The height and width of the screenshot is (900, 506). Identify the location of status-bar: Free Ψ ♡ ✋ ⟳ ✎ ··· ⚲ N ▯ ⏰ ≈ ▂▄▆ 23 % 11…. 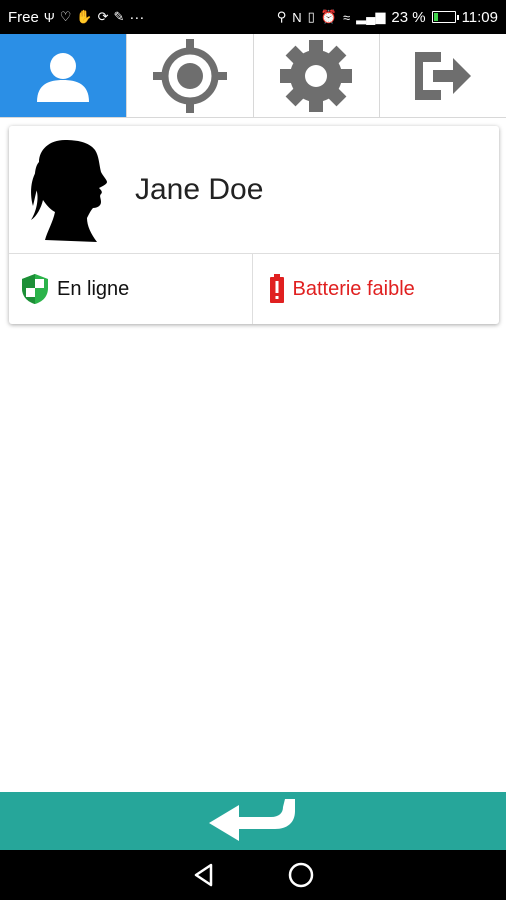
(253, 17).